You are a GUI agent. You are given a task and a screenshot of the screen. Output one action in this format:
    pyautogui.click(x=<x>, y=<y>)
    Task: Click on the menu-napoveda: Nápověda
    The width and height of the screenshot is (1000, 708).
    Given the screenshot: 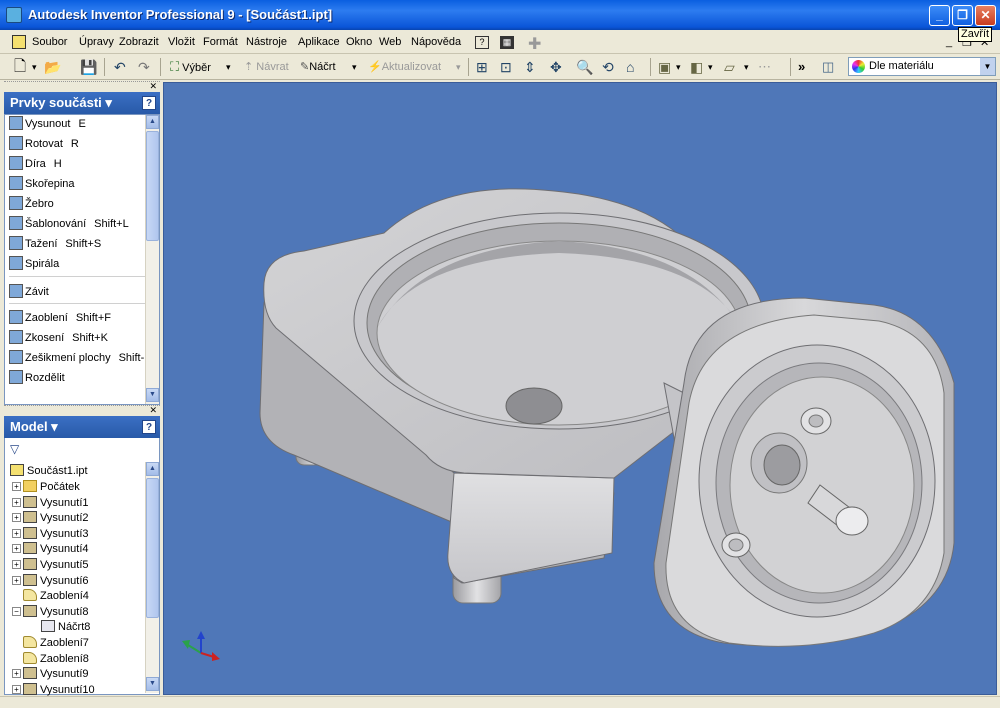 What is the action you would take?
    pyautogui.click(x=436, y=42)
    